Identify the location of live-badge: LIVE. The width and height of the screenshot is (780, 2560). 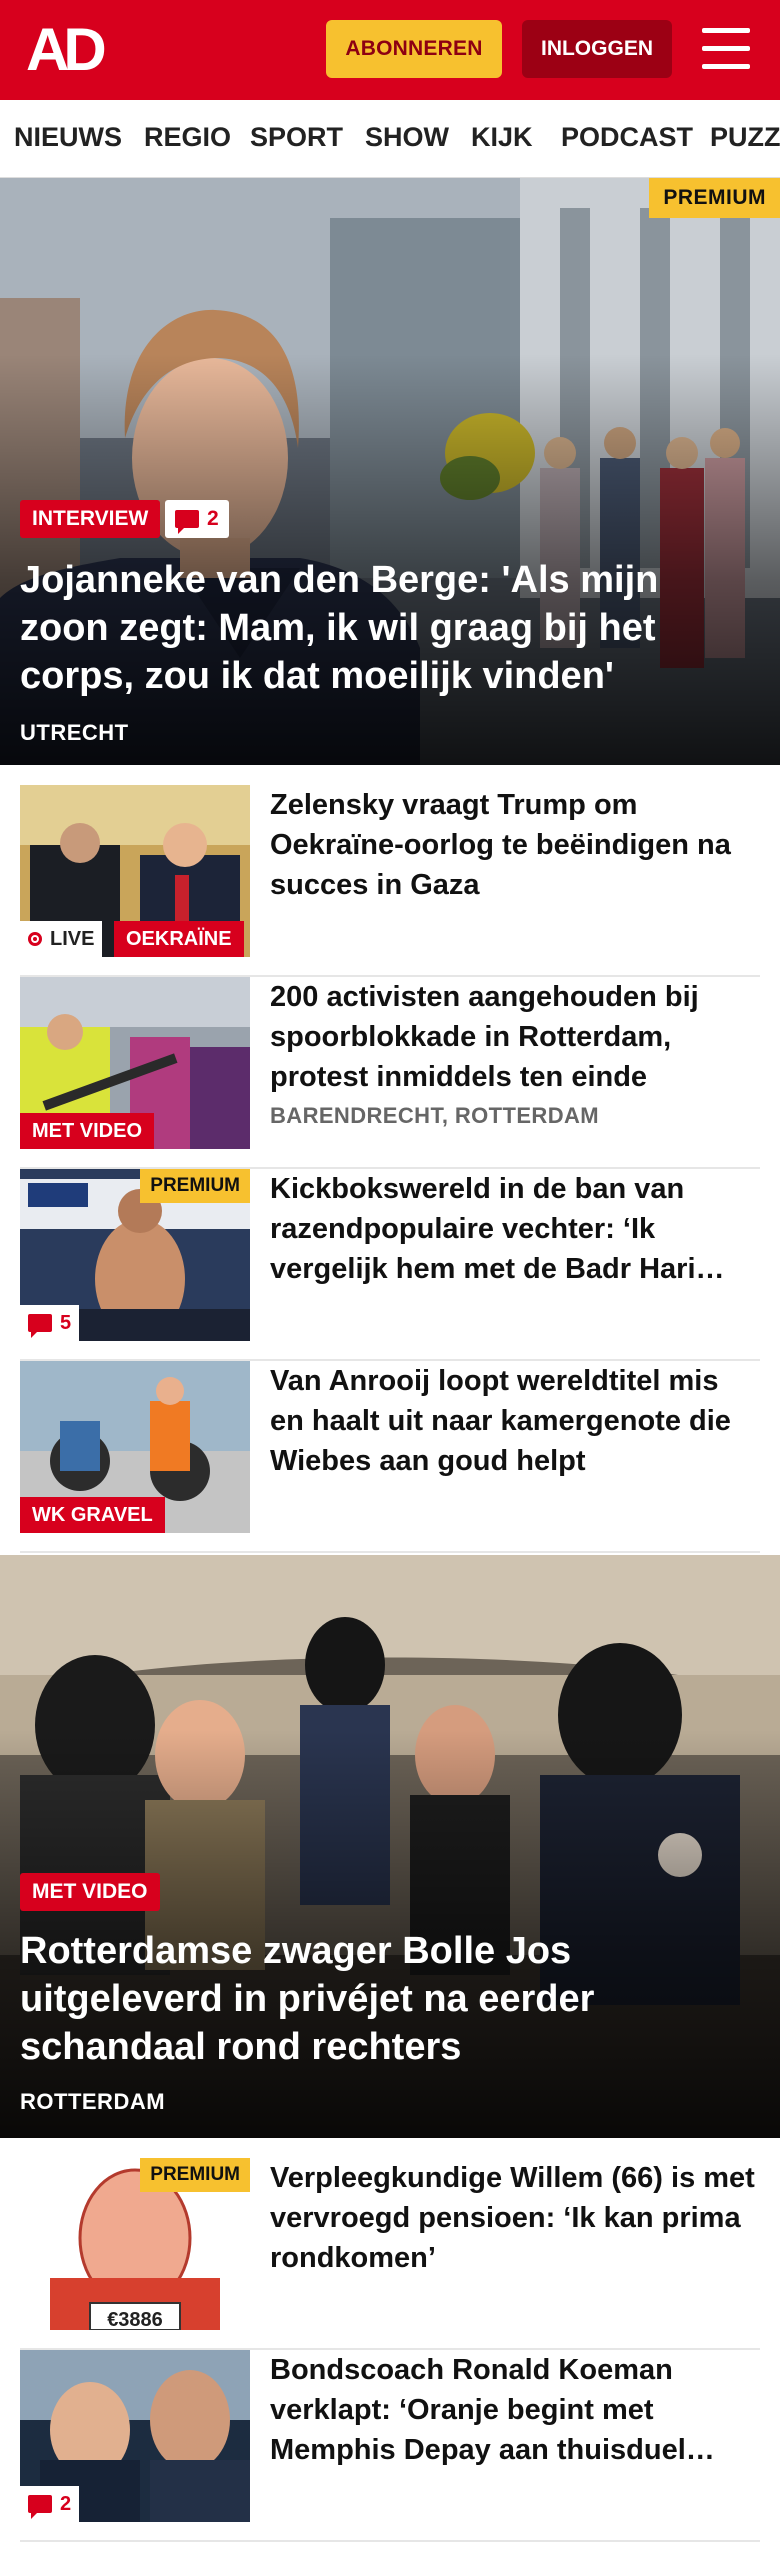
(61, 939).